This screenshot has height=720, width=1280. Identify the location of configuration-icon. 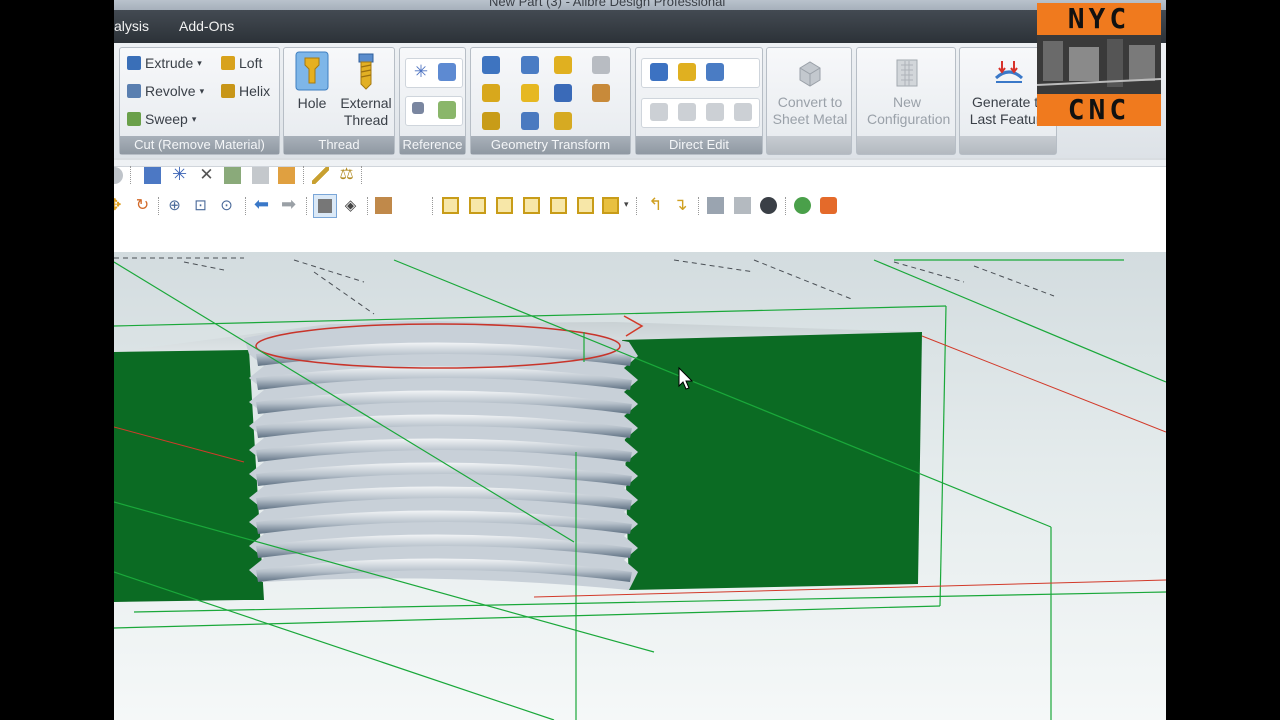
(907, 73).